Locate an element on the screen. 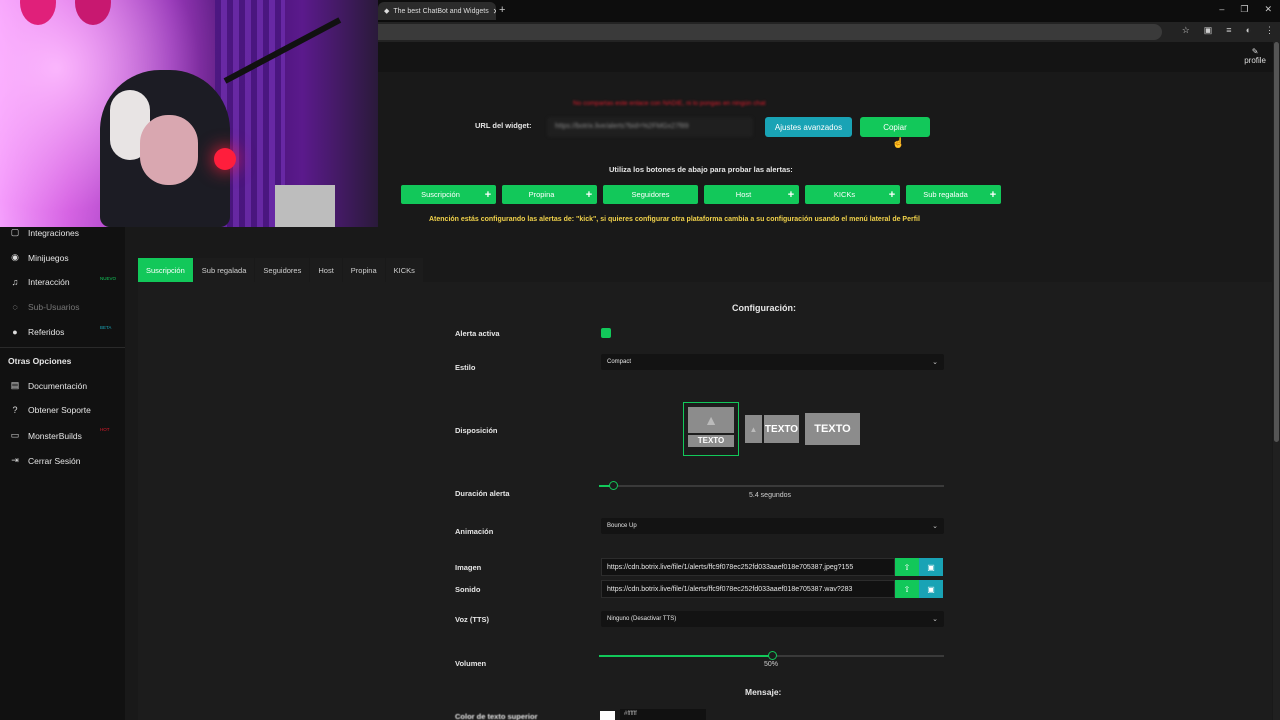 Image resolution: width=1280 pixels, height=720 pixels. test-button-label: KICKs is located at coordinates (844, 194).